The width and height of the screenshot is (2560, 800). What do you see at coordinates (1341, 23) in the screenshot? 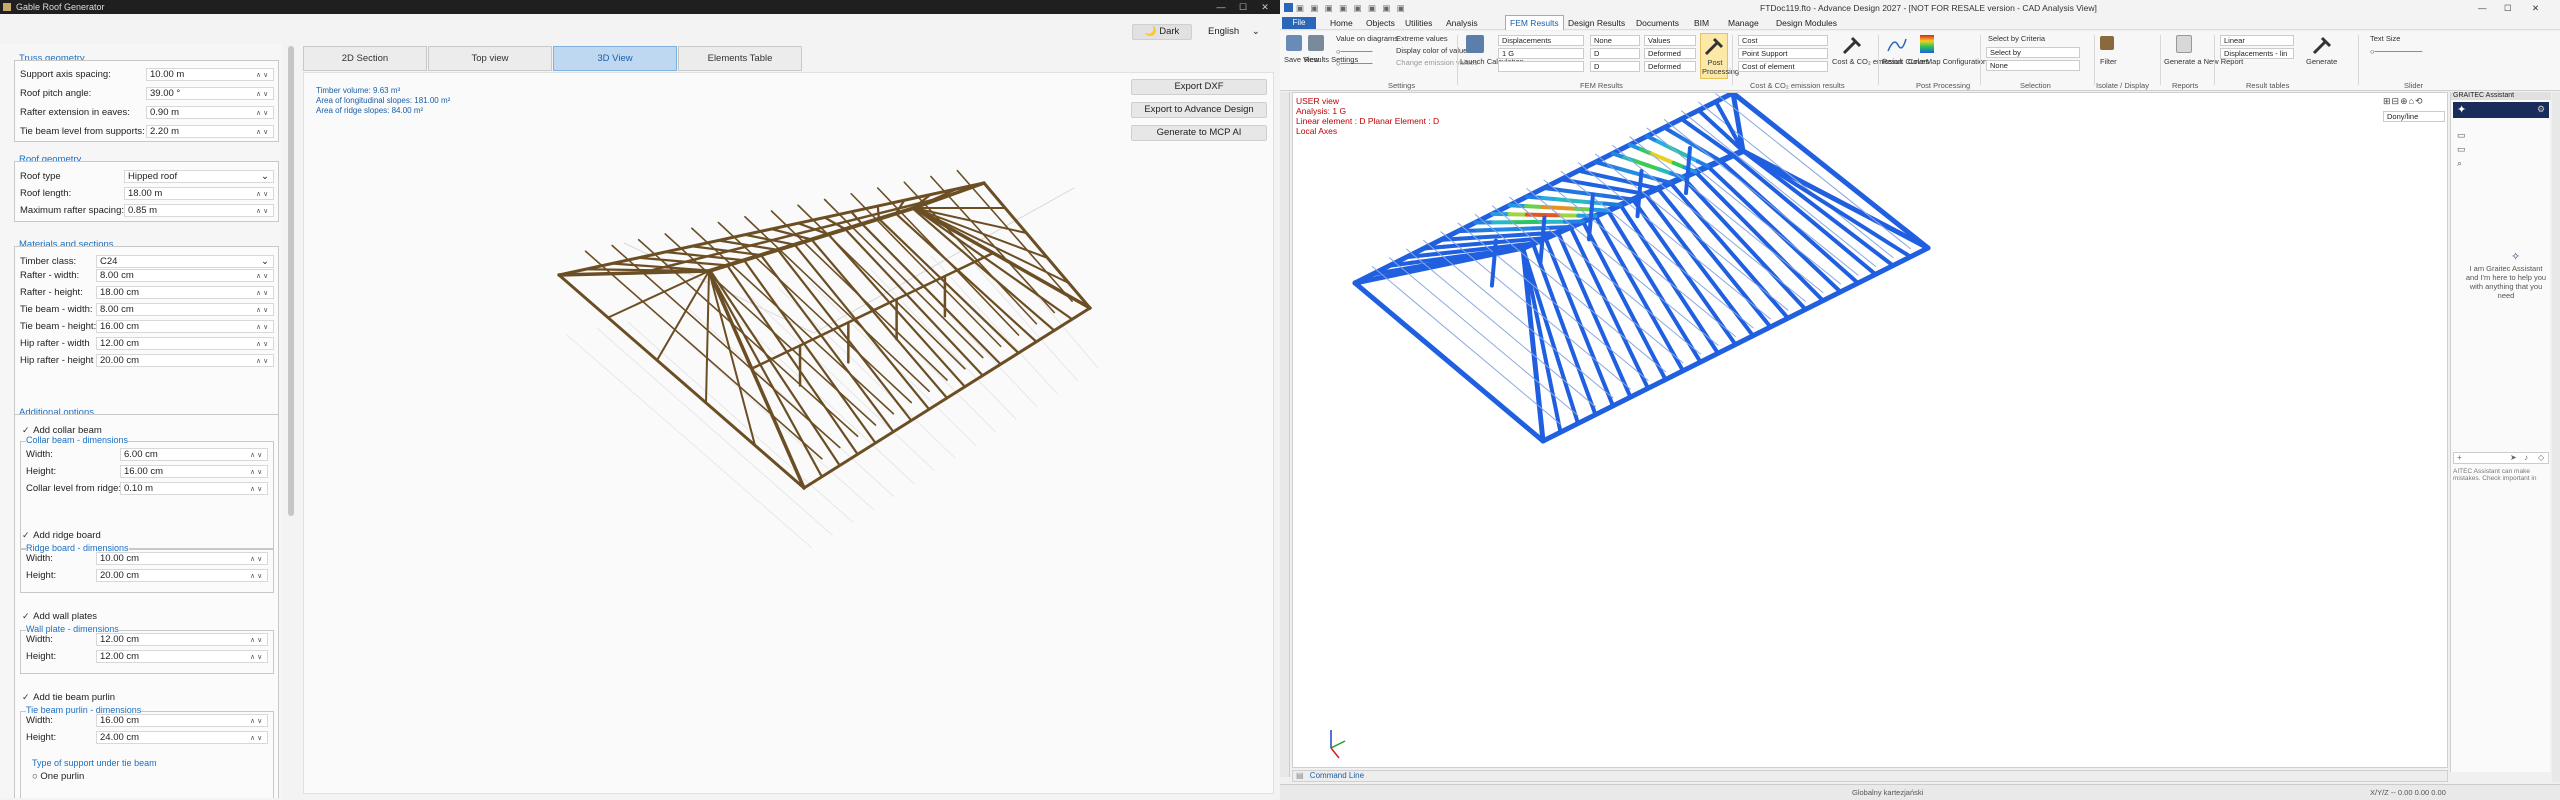
I see `menu-tab: Home` at bounding box center [1341, 23].